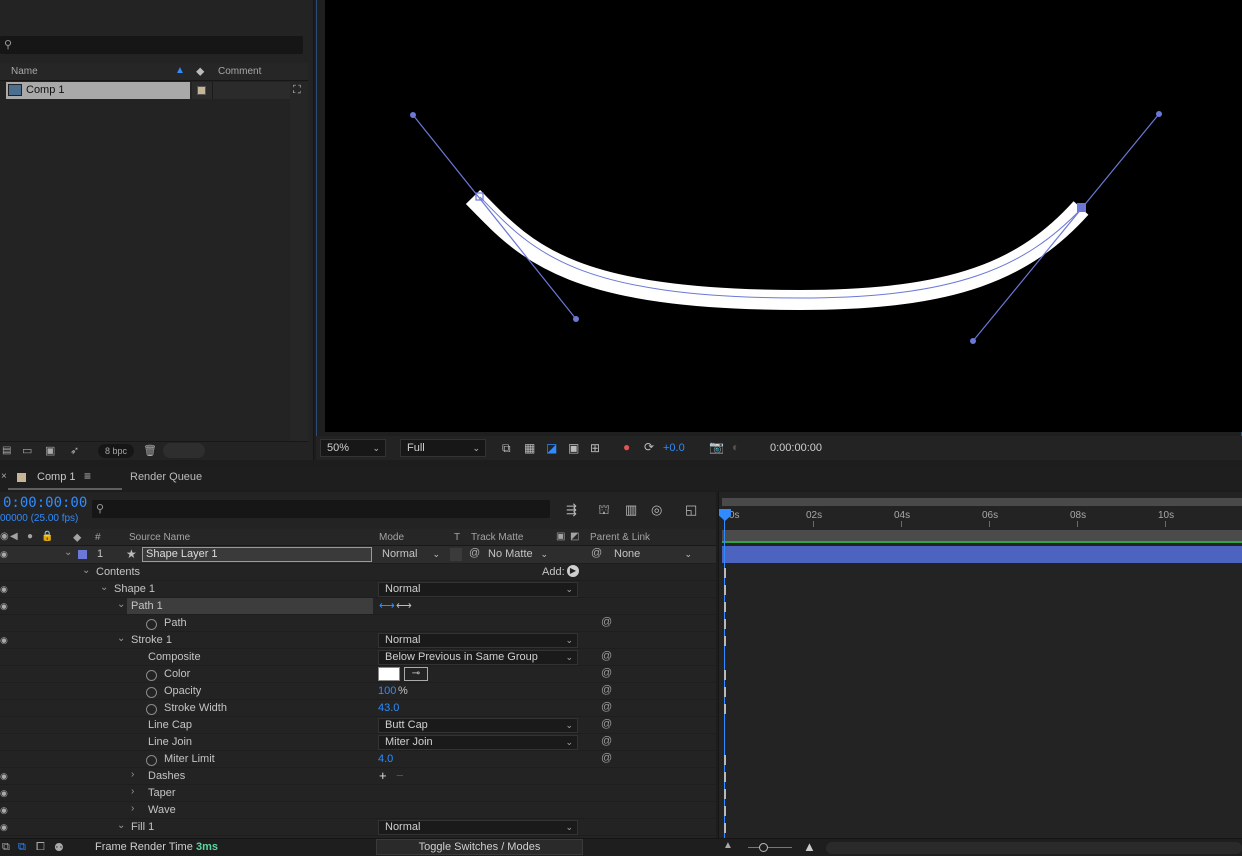  What do you see at coordinates (443, 448) in the screenshot?
I see `resolution-dropdown: Full ⌄` at bounding box center [443, 448].